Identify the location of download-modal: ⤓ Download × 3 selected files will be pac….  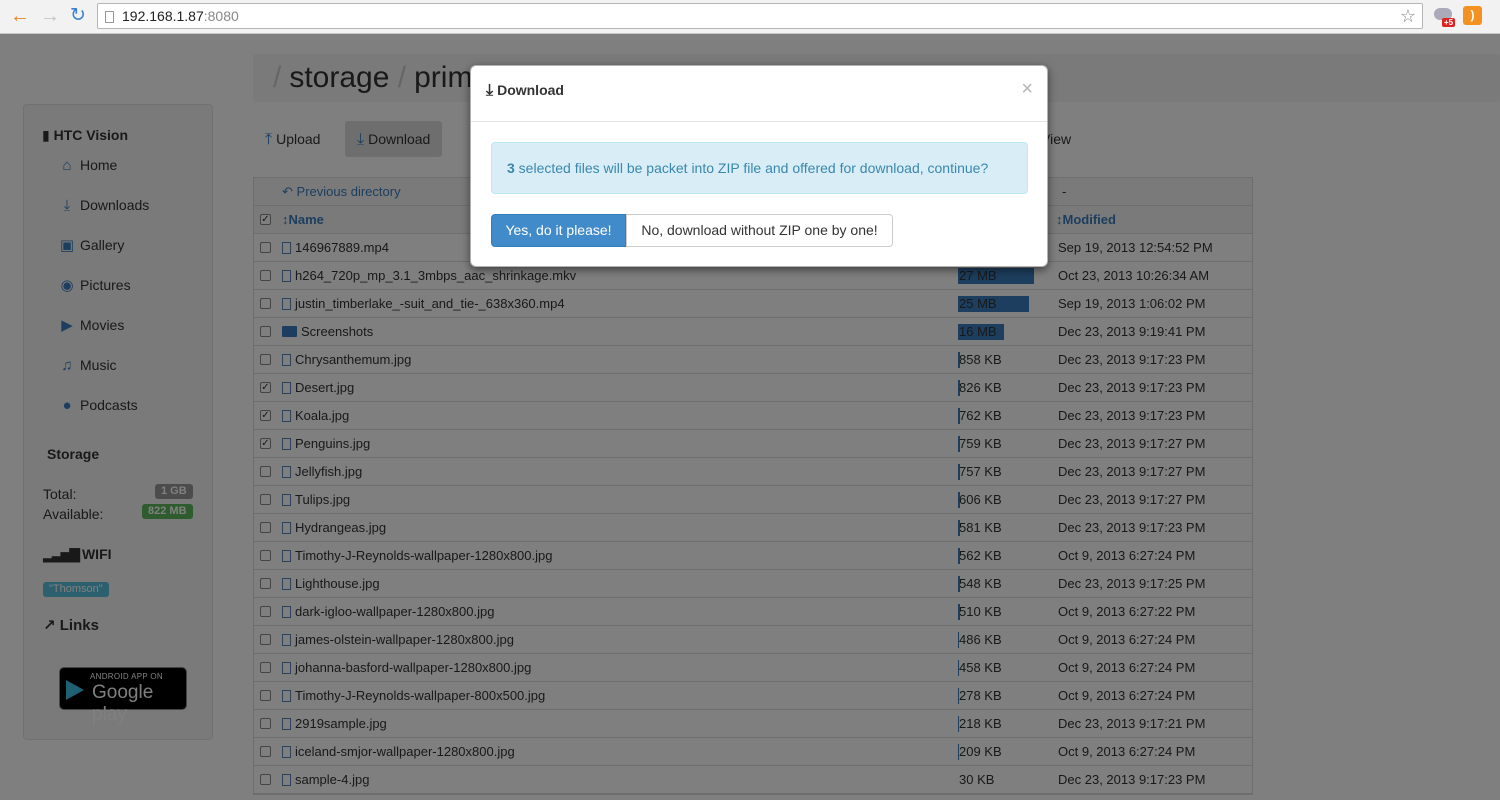
(759, 166).